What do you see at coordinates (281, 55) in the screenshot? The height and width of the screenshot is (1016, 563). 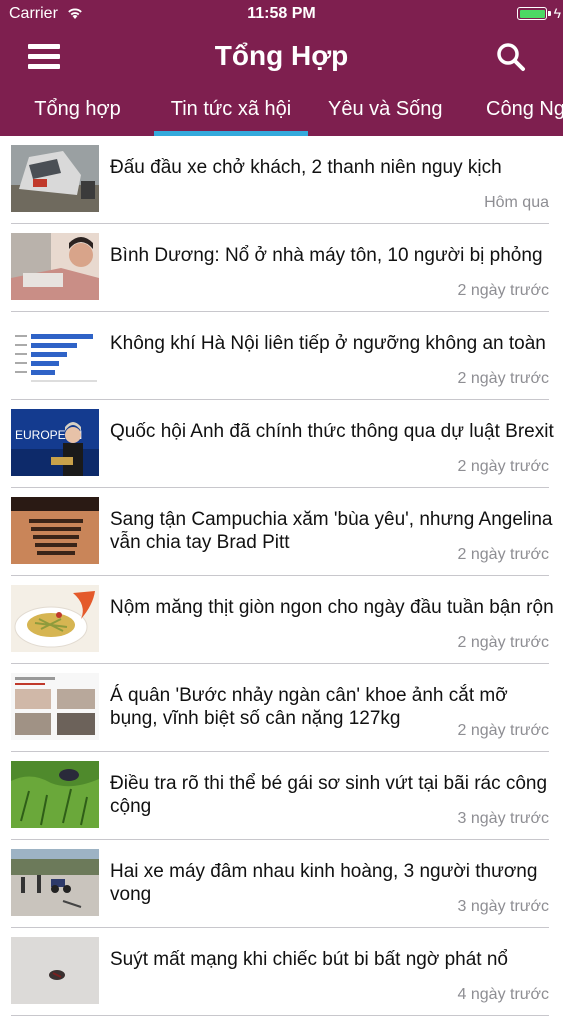 I see `page-title: Tổng Hợp` at bounding box center [281, 55].